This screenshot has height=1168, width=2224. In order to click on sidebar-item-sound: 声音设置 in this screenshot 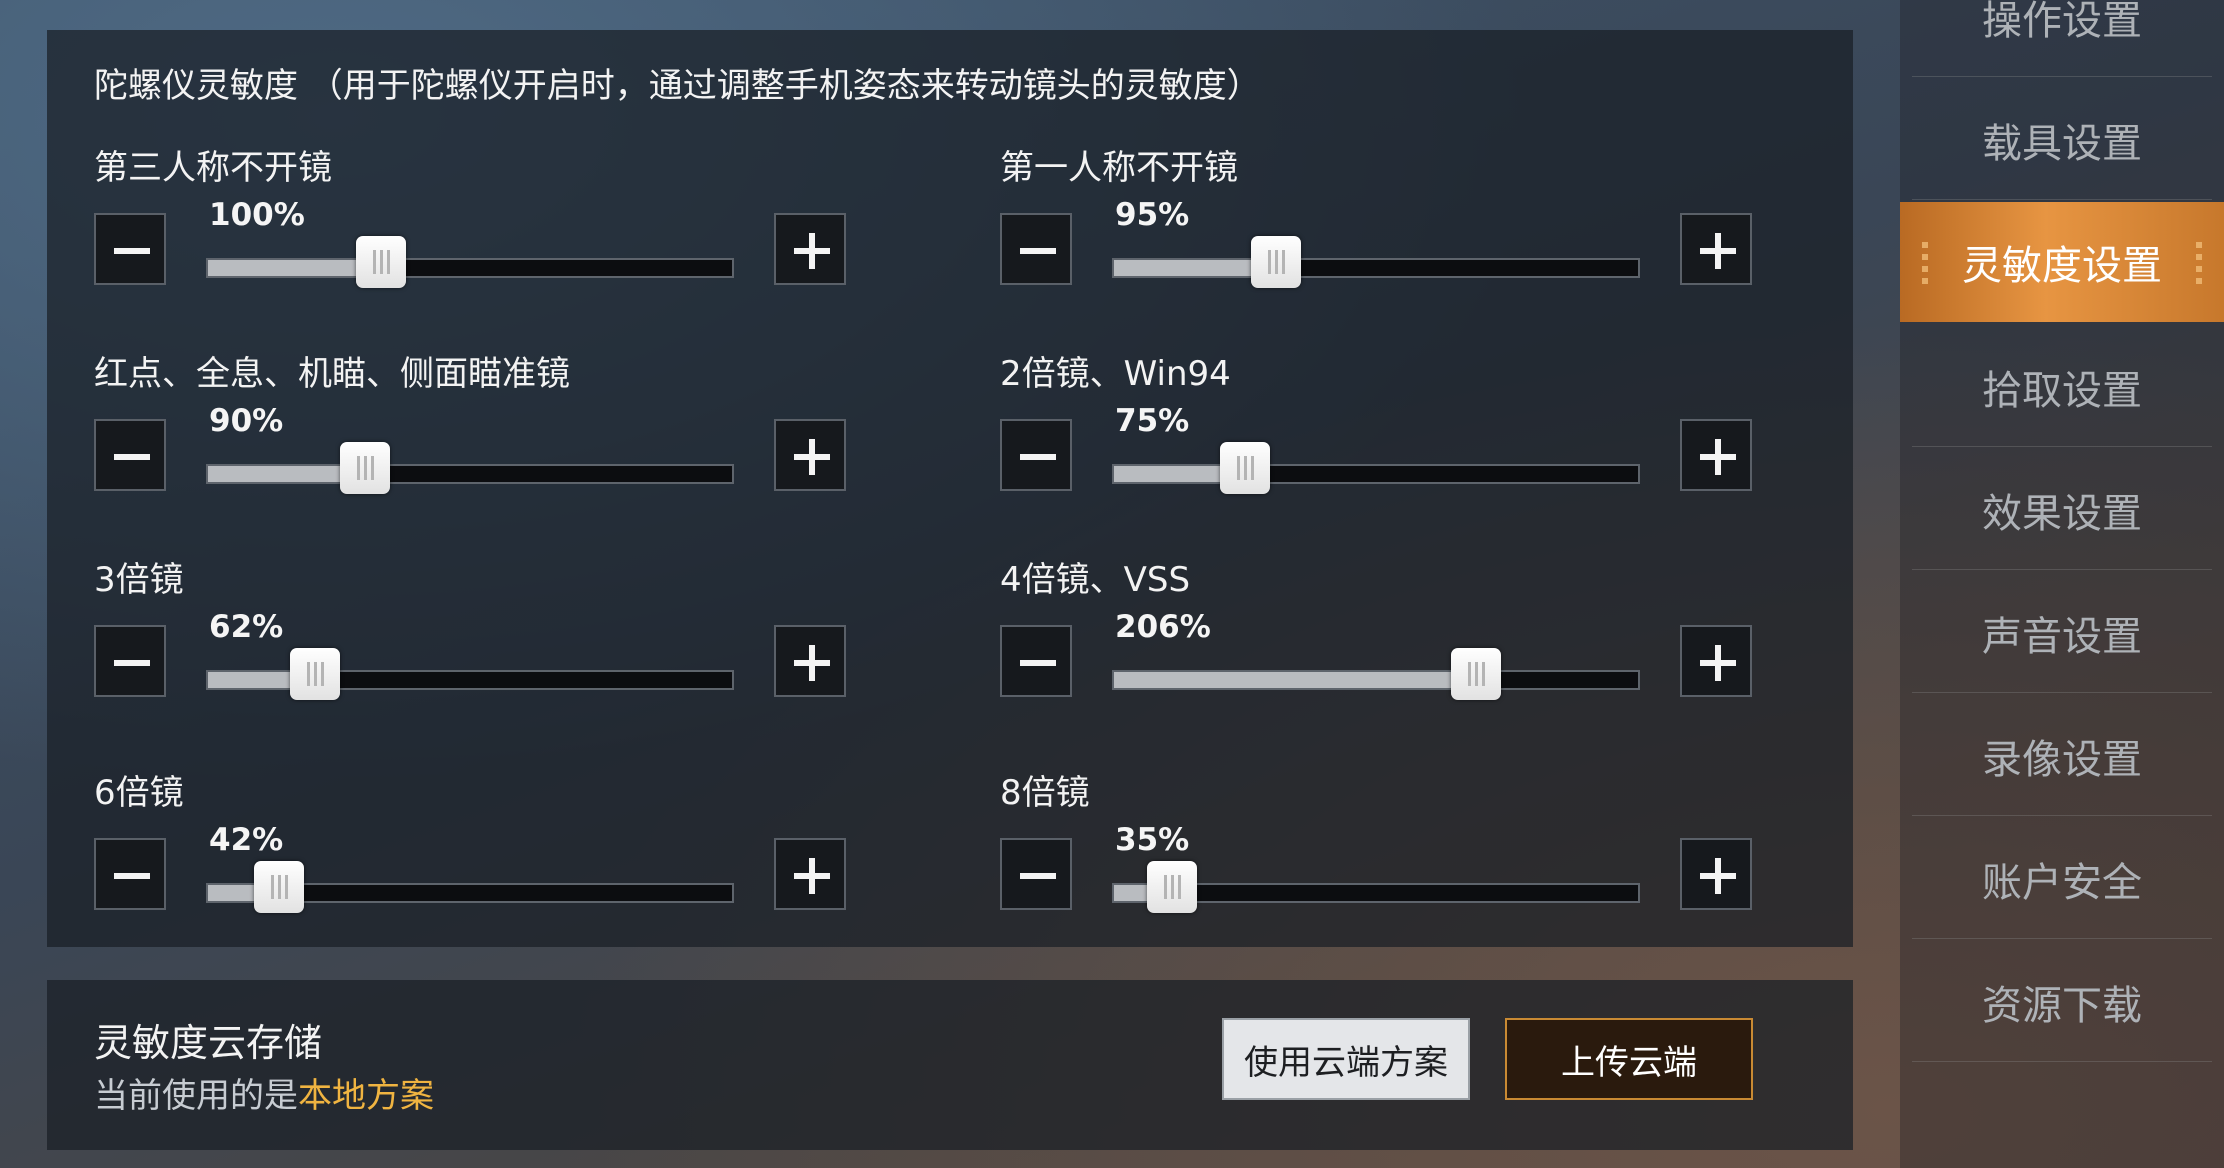, I will do `click(2062, 633)`.